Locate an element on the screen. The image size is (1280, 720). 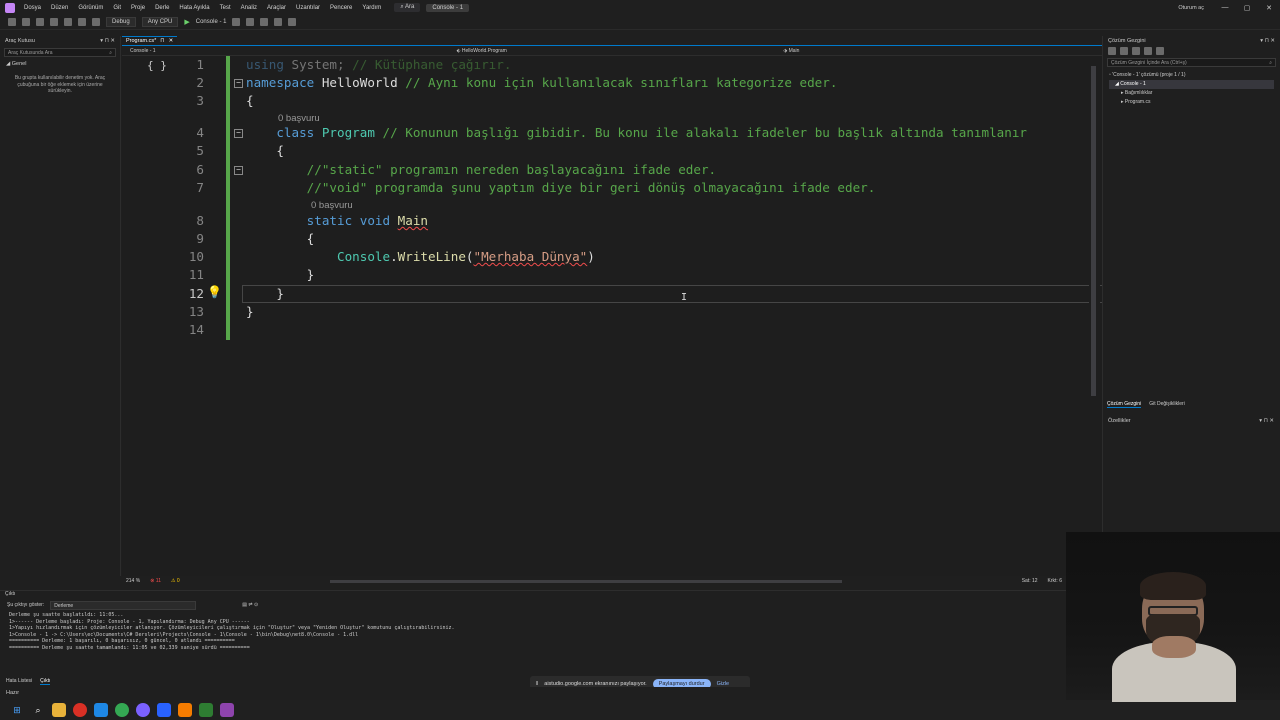
visual-studio-icon is located at coordinates (227, 710).